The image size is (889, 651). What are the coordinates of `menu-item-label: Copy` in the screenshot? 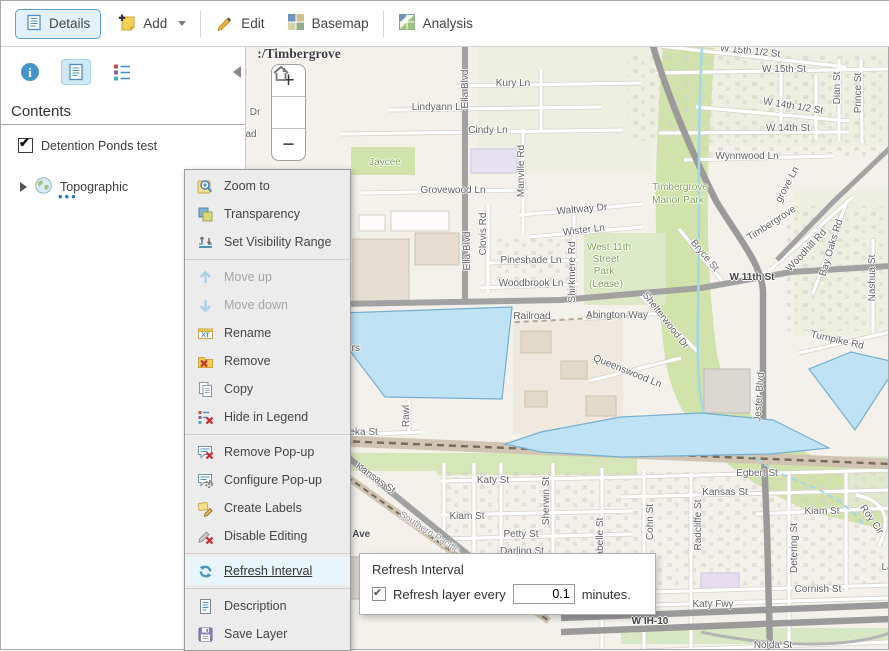 It's located at (239, 389).